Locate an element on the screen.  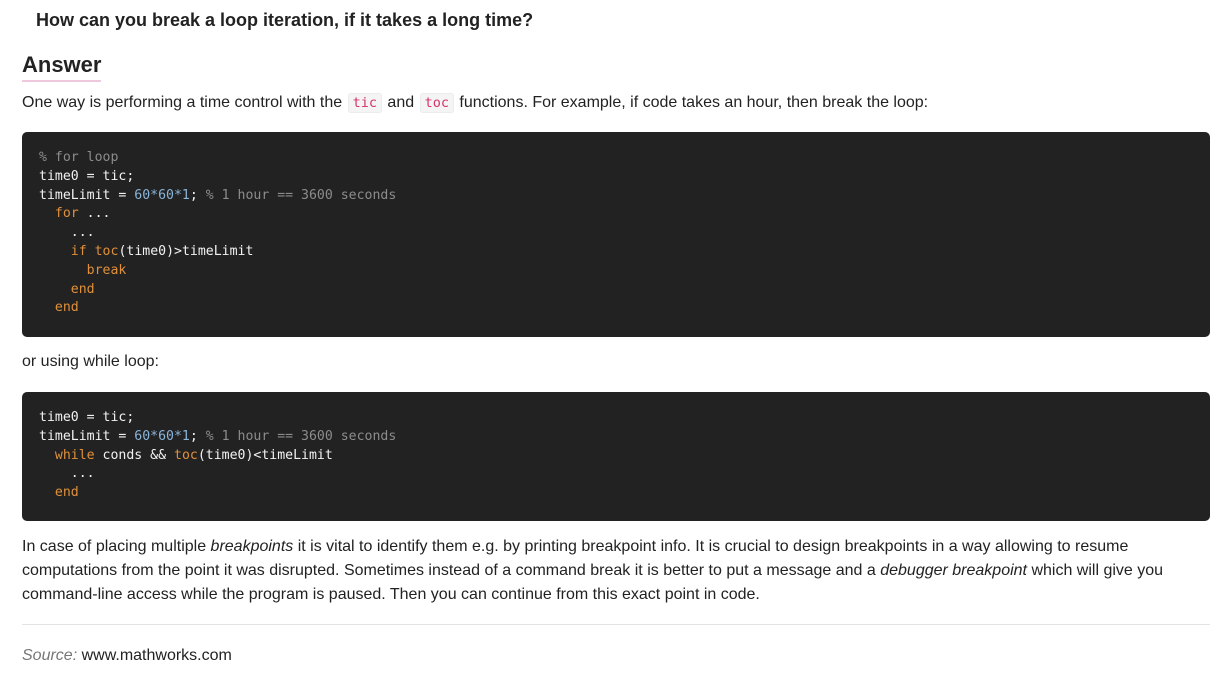
emphasis-breakpoints: breakpoints is located at coordinates (252, 546).